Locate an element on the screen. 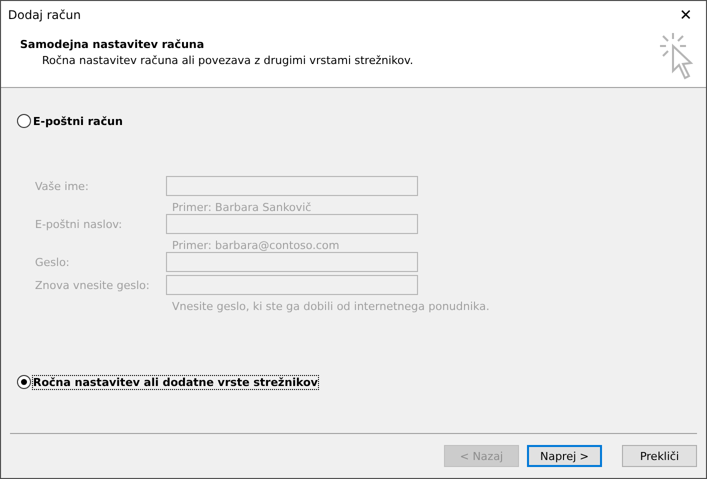 The height and width of the screenshot is (479, 707). header-subtitle: Ročna nastavitev računa ali povezava z drugimi vrstami strežnikov. is located at coordinates (227, 60).